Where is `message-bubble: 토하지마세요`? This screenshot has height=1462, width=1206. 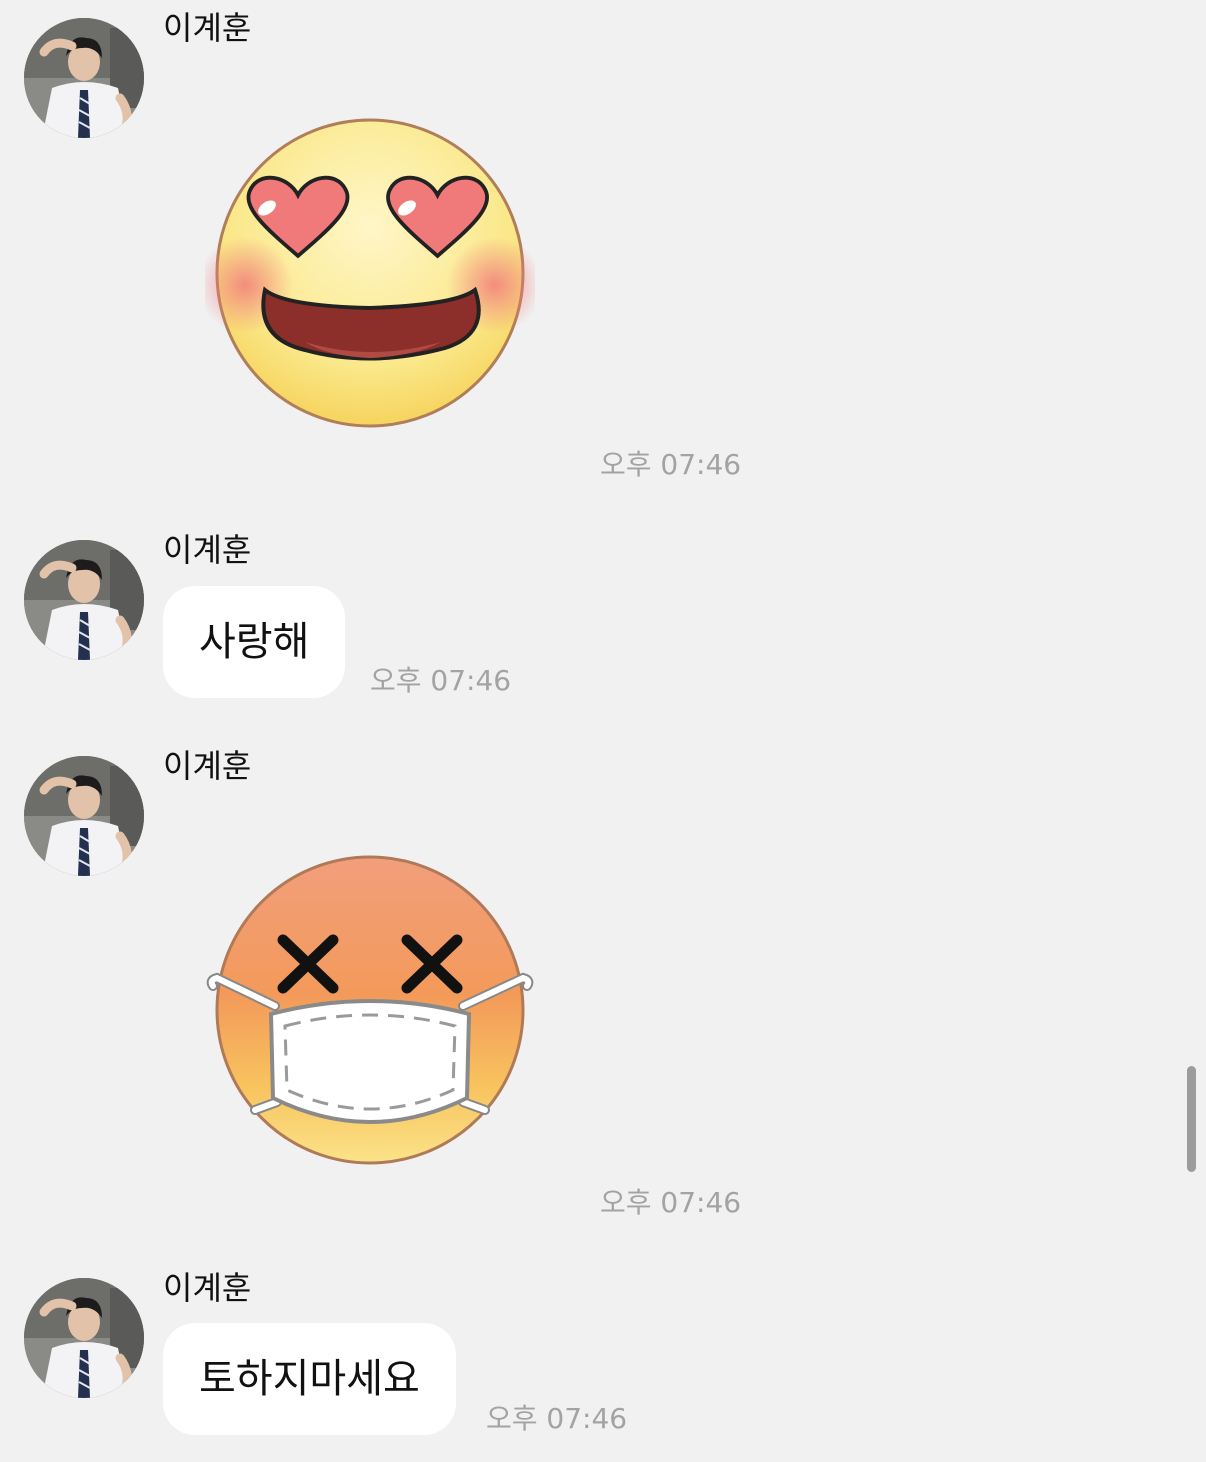
message-bubble: 토하지마세요 is located at coordinates (309, 1379).